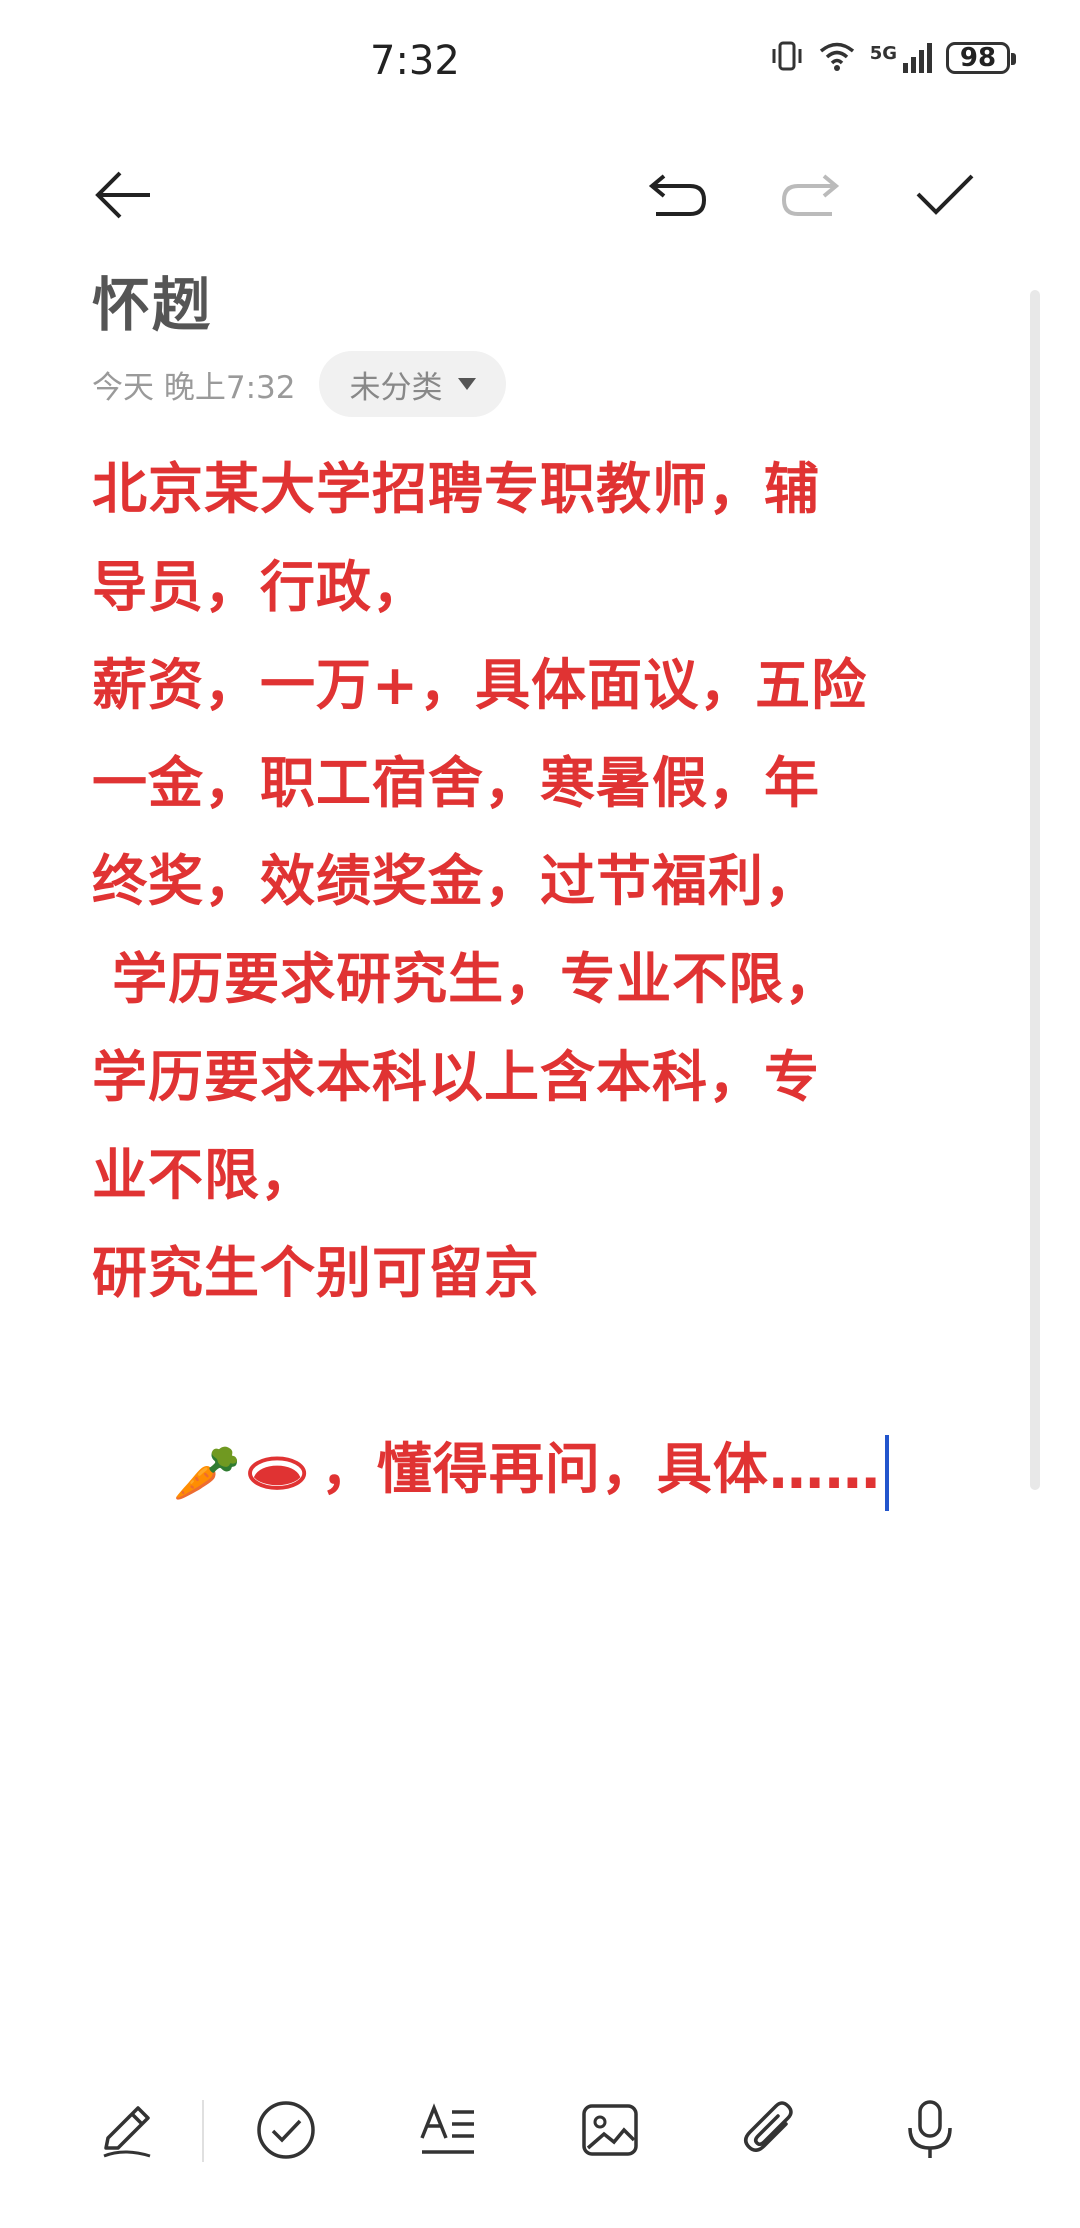 Image resolution: width=1080 pixels, height=2228 pixels. I want to click on pen-icon, so click(126, 2130).